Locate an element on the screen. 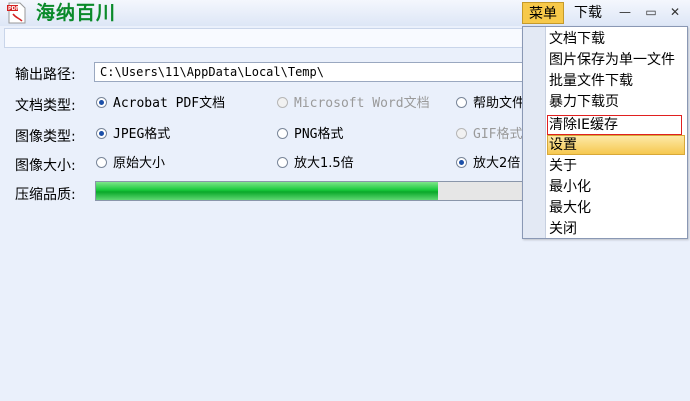  radio-word-label: Microsoft Word文档 is located at coordinates (362, 103).